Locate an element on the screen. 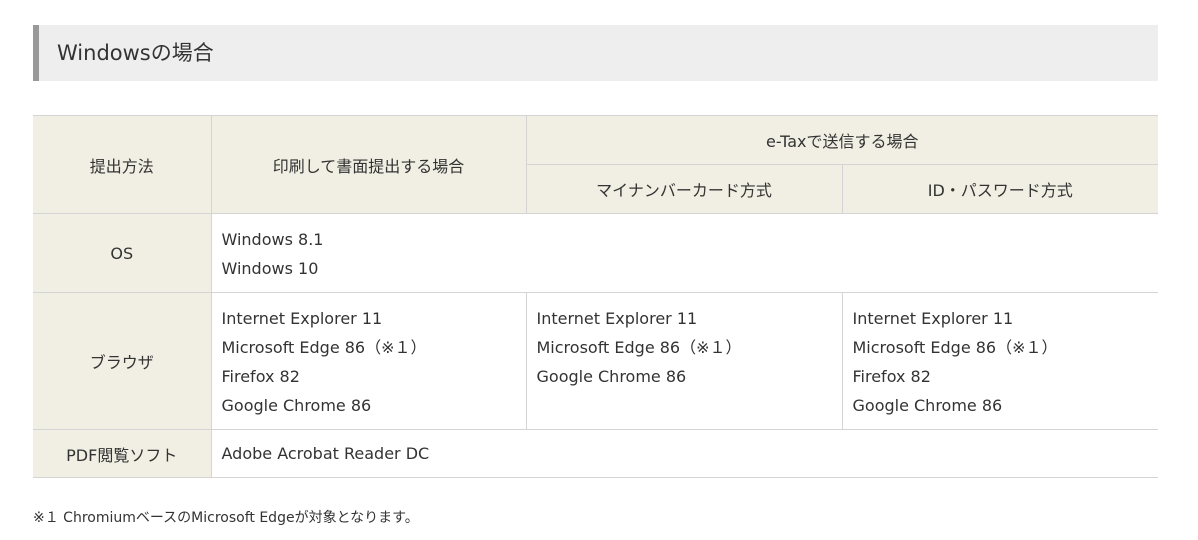  row-label-os: OS is located at coordinates (122, 253).